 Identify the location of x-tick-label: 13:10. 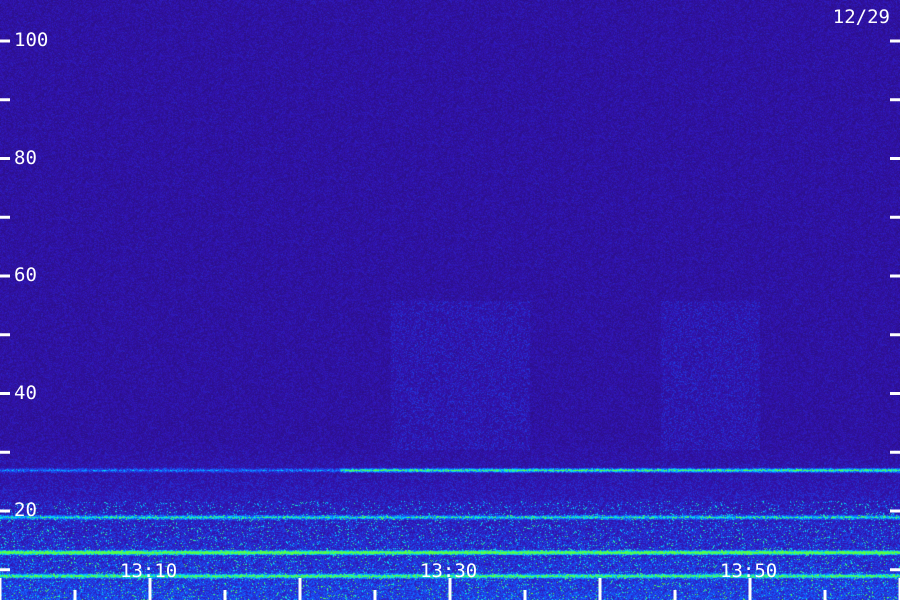
(149, 571).